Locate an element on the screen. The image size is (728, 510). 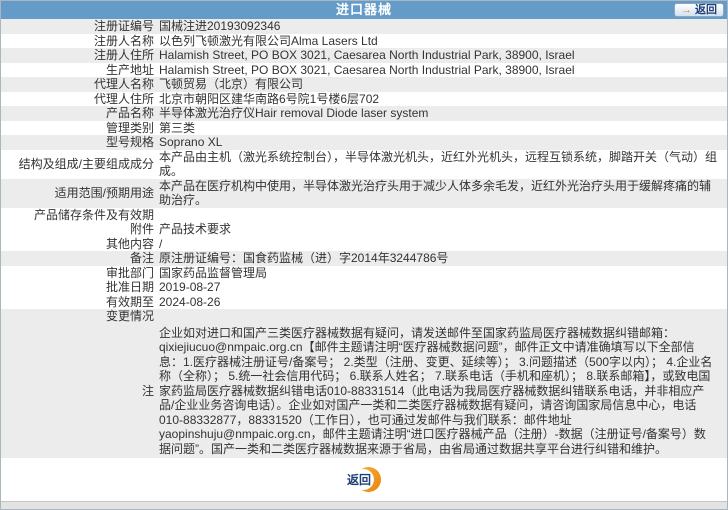
row-value: / is located at coordinates (161, 243).